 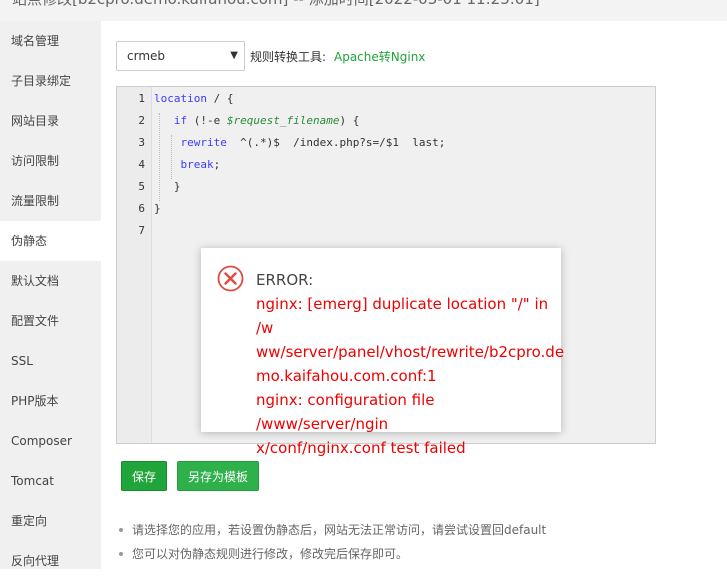 I want to click on save-as-template-button: 另存为模板, so click(x=218, y=476).